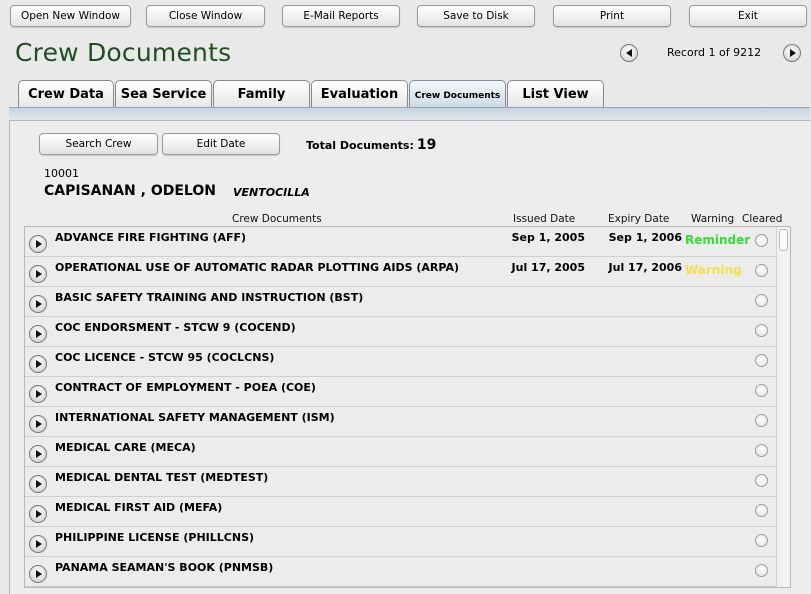 The width and height of the screenshot is (811, 594). I want to click on table-row: MEDICAL DENTAL TEST (MEDTEST), so click(401, 482).